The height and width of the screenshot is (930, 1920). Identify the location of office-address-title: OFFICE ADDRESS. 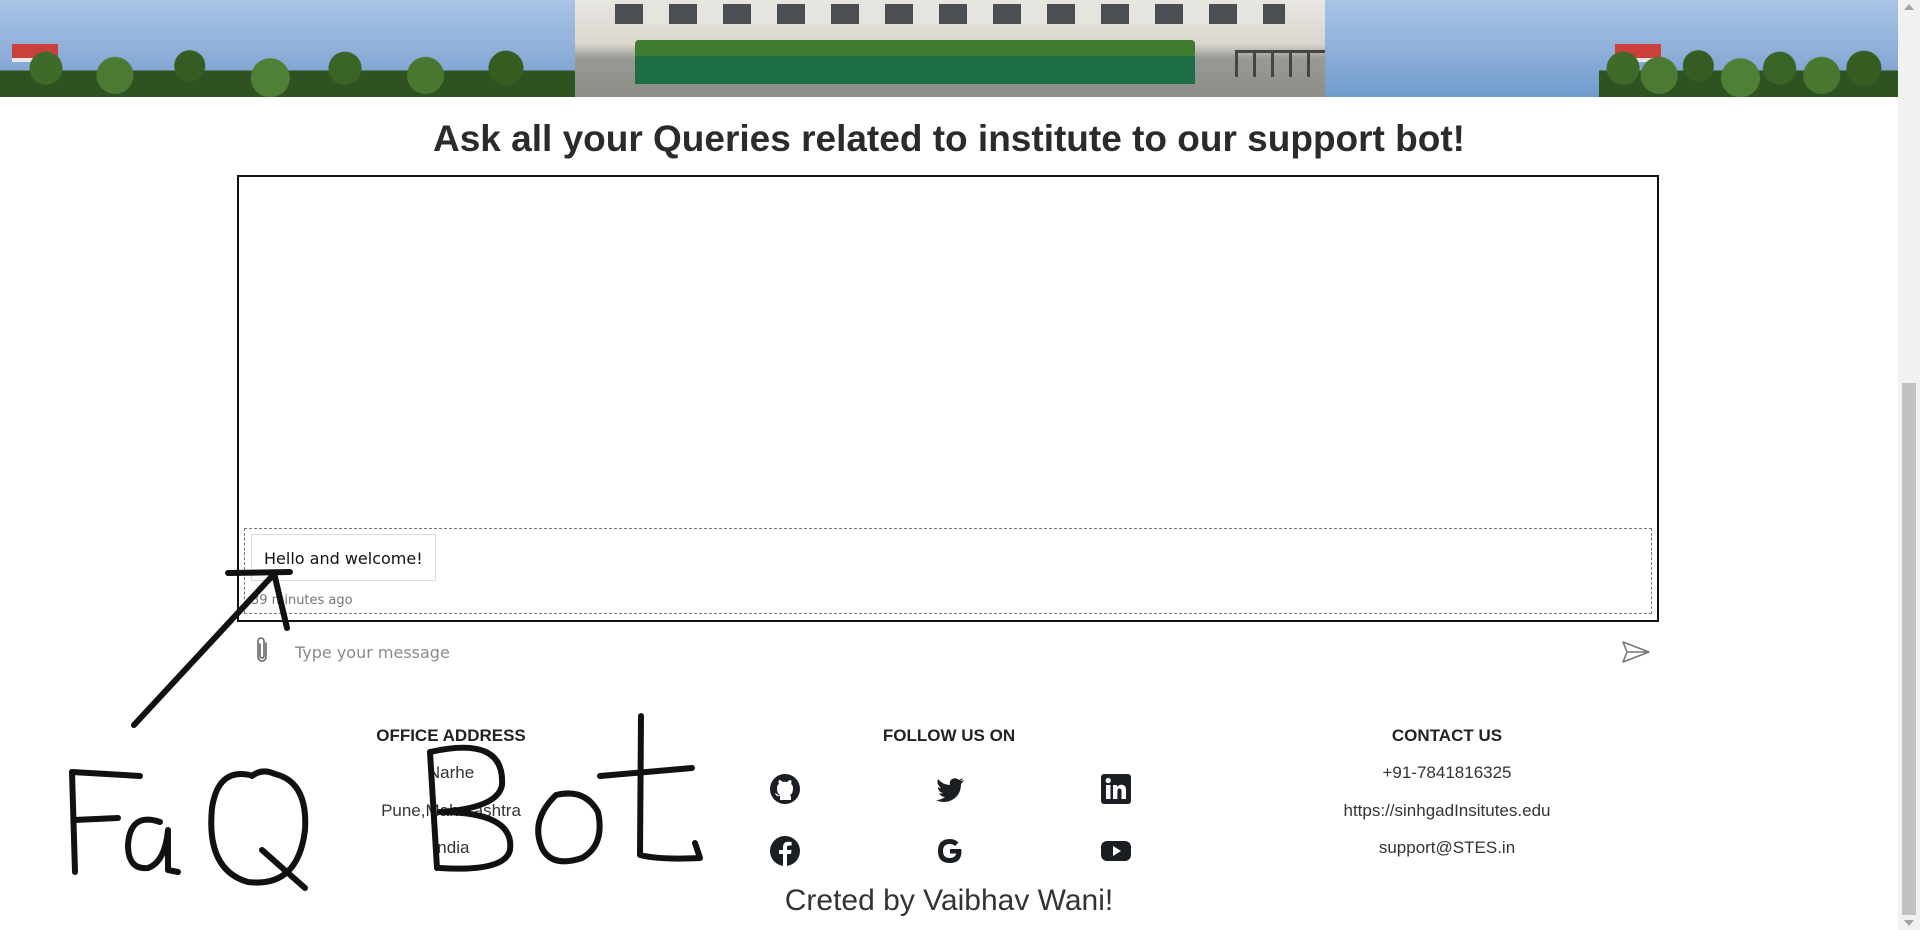
(451, 735).